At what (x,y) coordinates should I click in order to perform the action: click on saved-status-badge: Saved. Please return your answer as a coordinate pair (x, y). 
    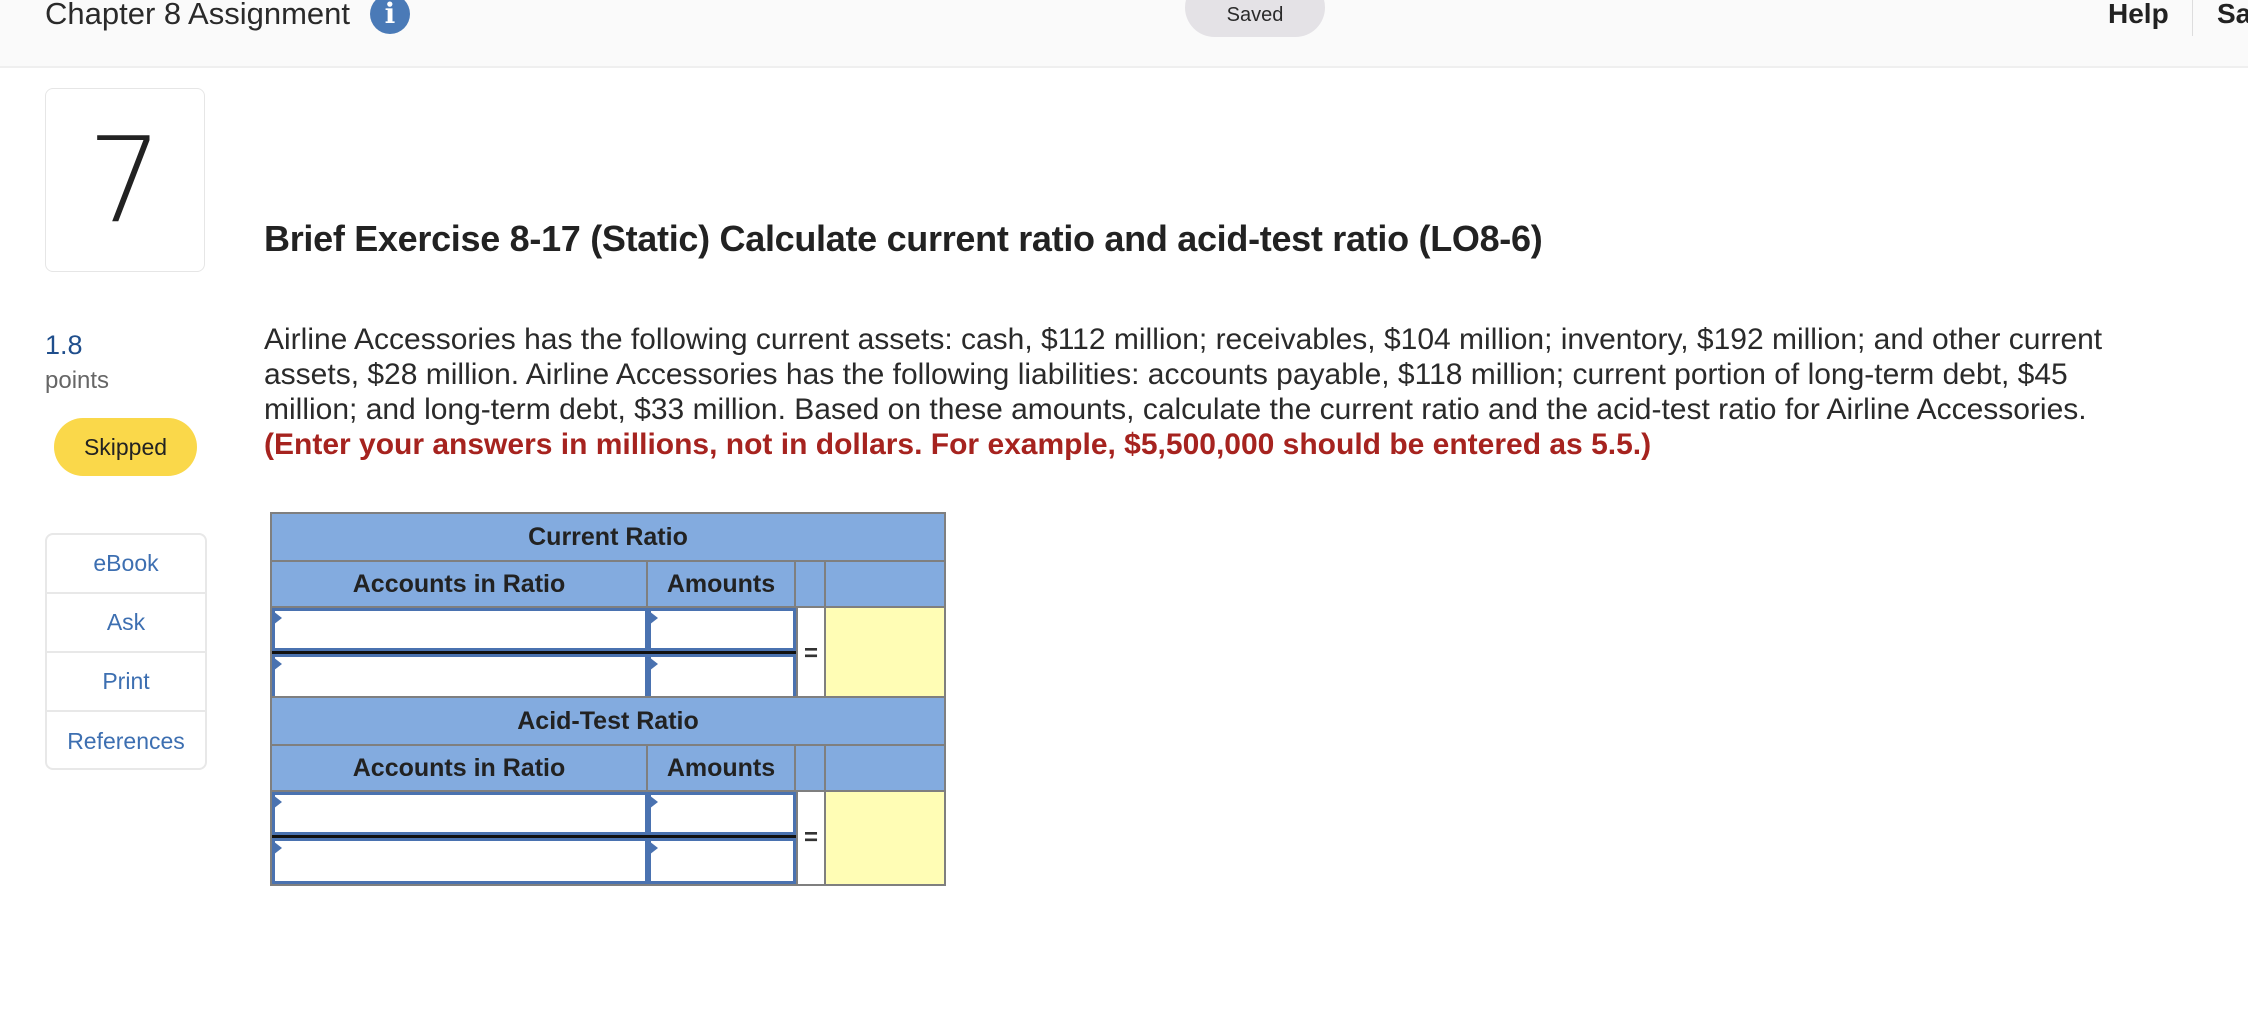
    Looking at the image, I should click on (1255, 18).